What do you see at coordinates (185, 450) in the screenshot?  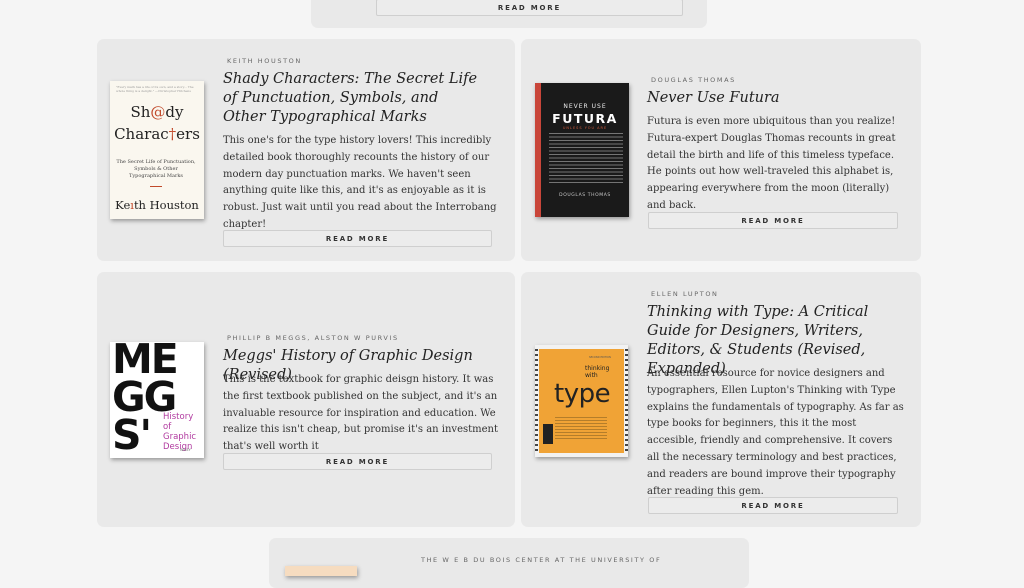 I see `cover-publisher: WILEY` at bounding box center [185, 450].